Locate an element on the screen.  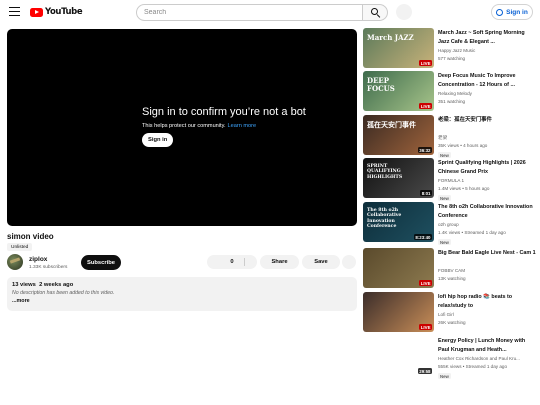
voice-search-button is located at coordinates (404, 12).